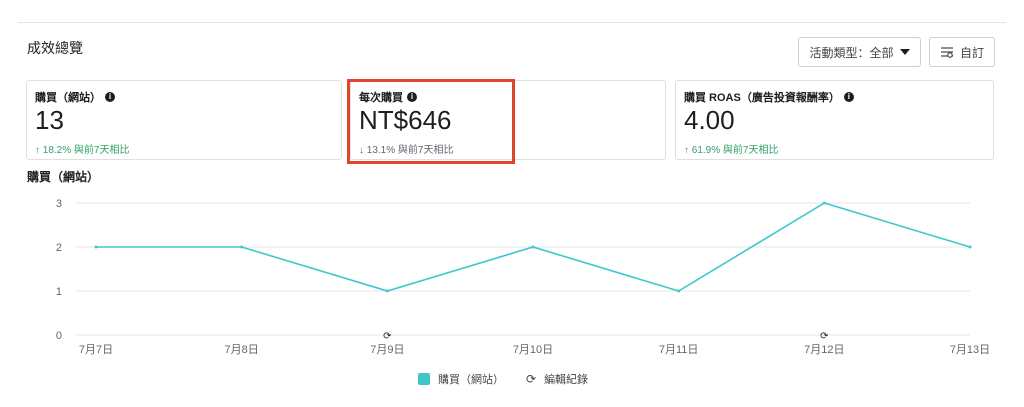 The width and height of the screenshot is (1024, 407). What do you see at coordinates (86, 150) in the screenshot?
I see `metric-delta-text: 18.2% 與前7天相比` at bounding box center [86, 150].